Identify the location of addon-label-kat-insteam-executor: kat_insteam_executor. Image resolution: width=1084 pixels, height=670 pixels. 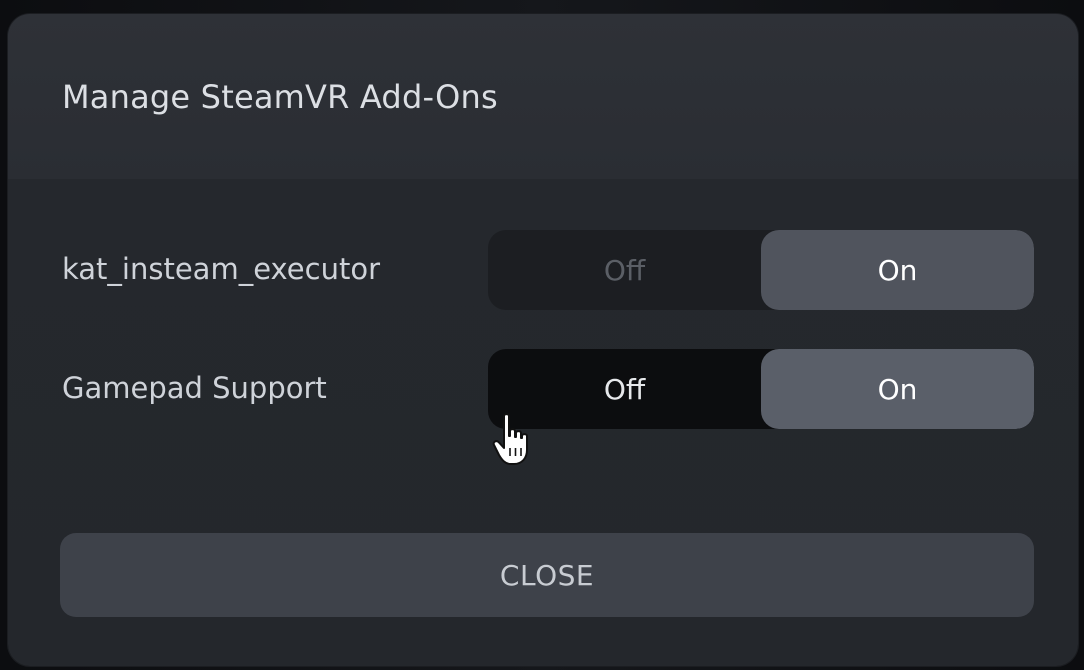
(221, 269).